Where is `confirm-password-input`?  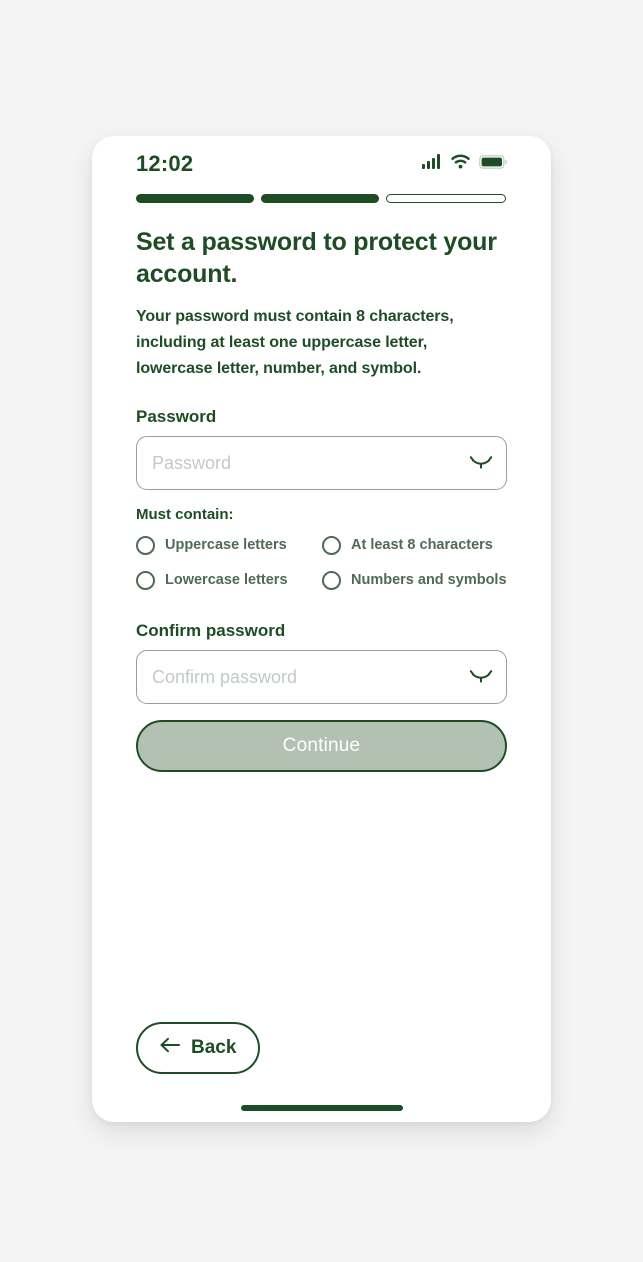 confirm-password-input is located at coordinates (321, 677).